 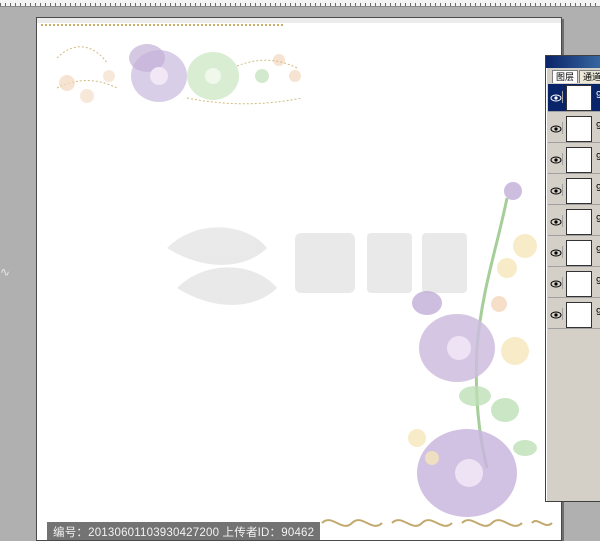 What do you see at coordinates (565, 76) in the screenshot?
I see `tab-layers: 图层` at bounding box center [565, 76].